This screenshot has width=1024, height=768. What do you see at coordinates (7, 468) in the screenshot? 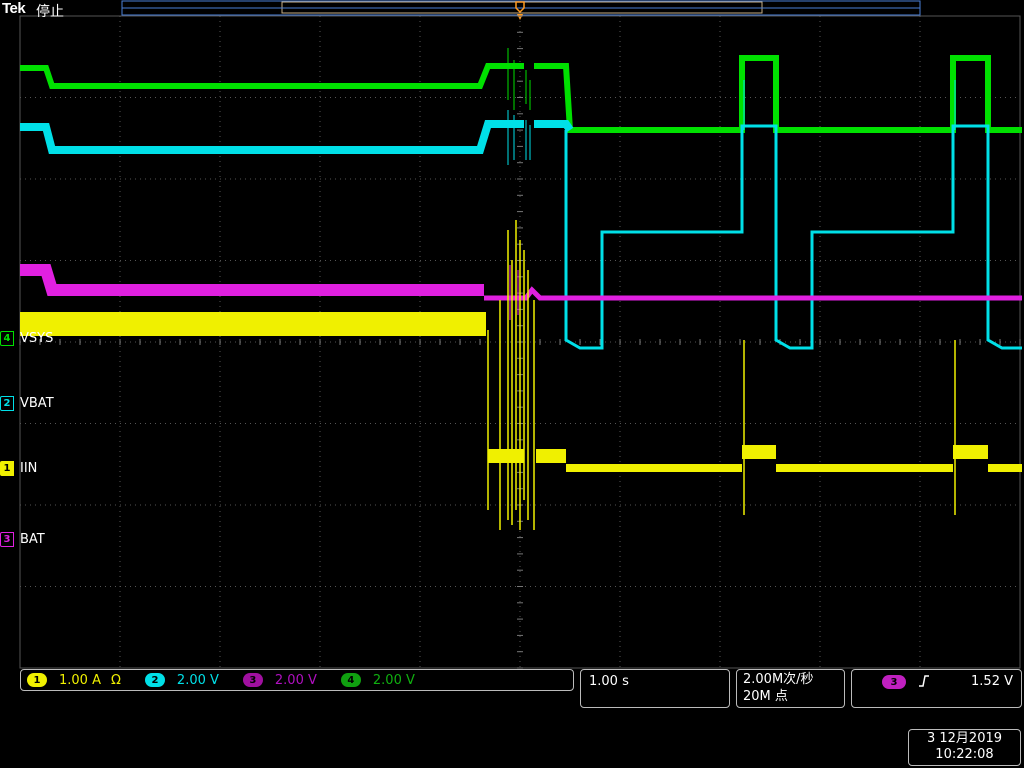
I see `channel-1-marker-icon: 1` at bounding box center [7, 468].